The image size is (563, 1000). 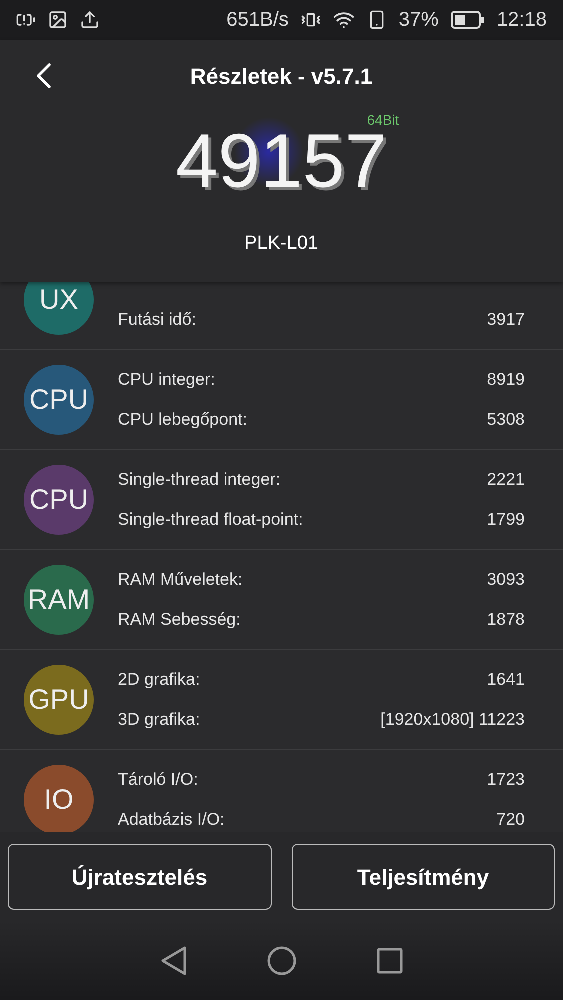 What do you see at coordinates (140, 877) in the screenshot?
I see `action-button: Újratesztelés` at bounding box center [140, 877].